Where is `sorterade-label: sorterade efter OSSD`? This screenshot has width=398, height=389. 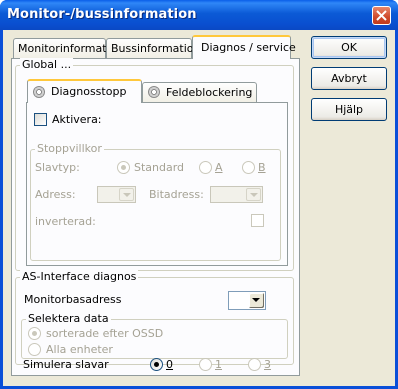 sorterade-label: sorterade efter OSSD is located at coordinates (105, 333).